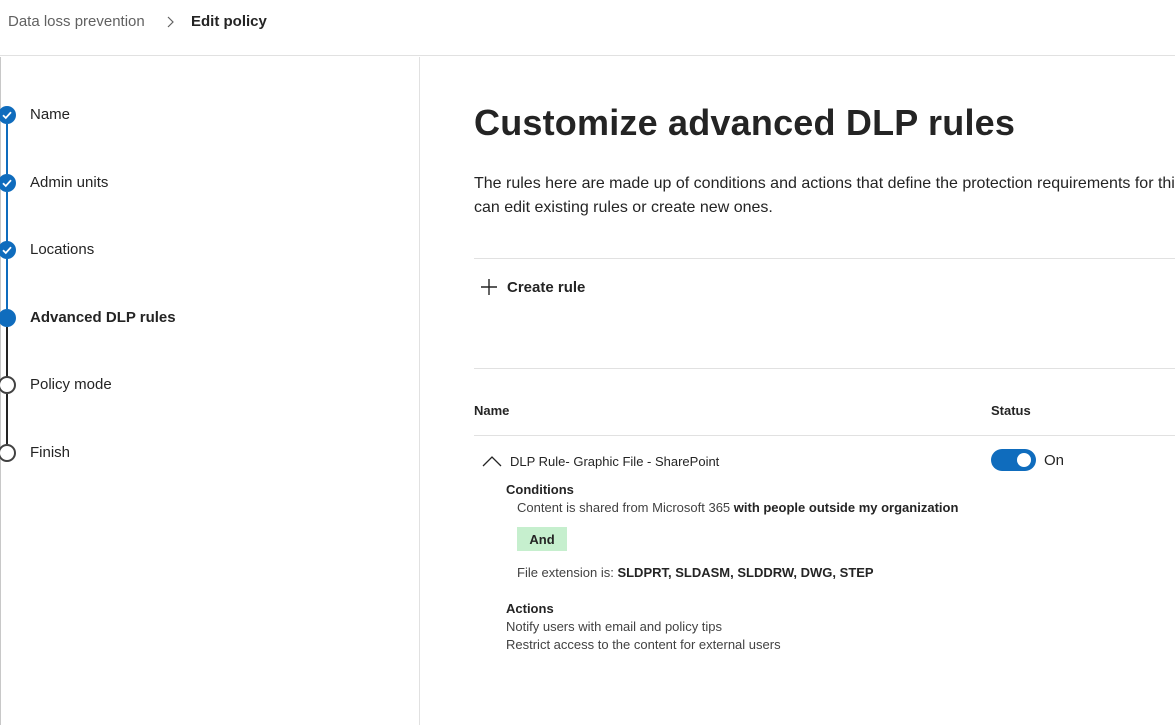  Describe the element at coordinates (846, 507) in the screenshot. I see `condition-value: with people outside my organization` at that location.